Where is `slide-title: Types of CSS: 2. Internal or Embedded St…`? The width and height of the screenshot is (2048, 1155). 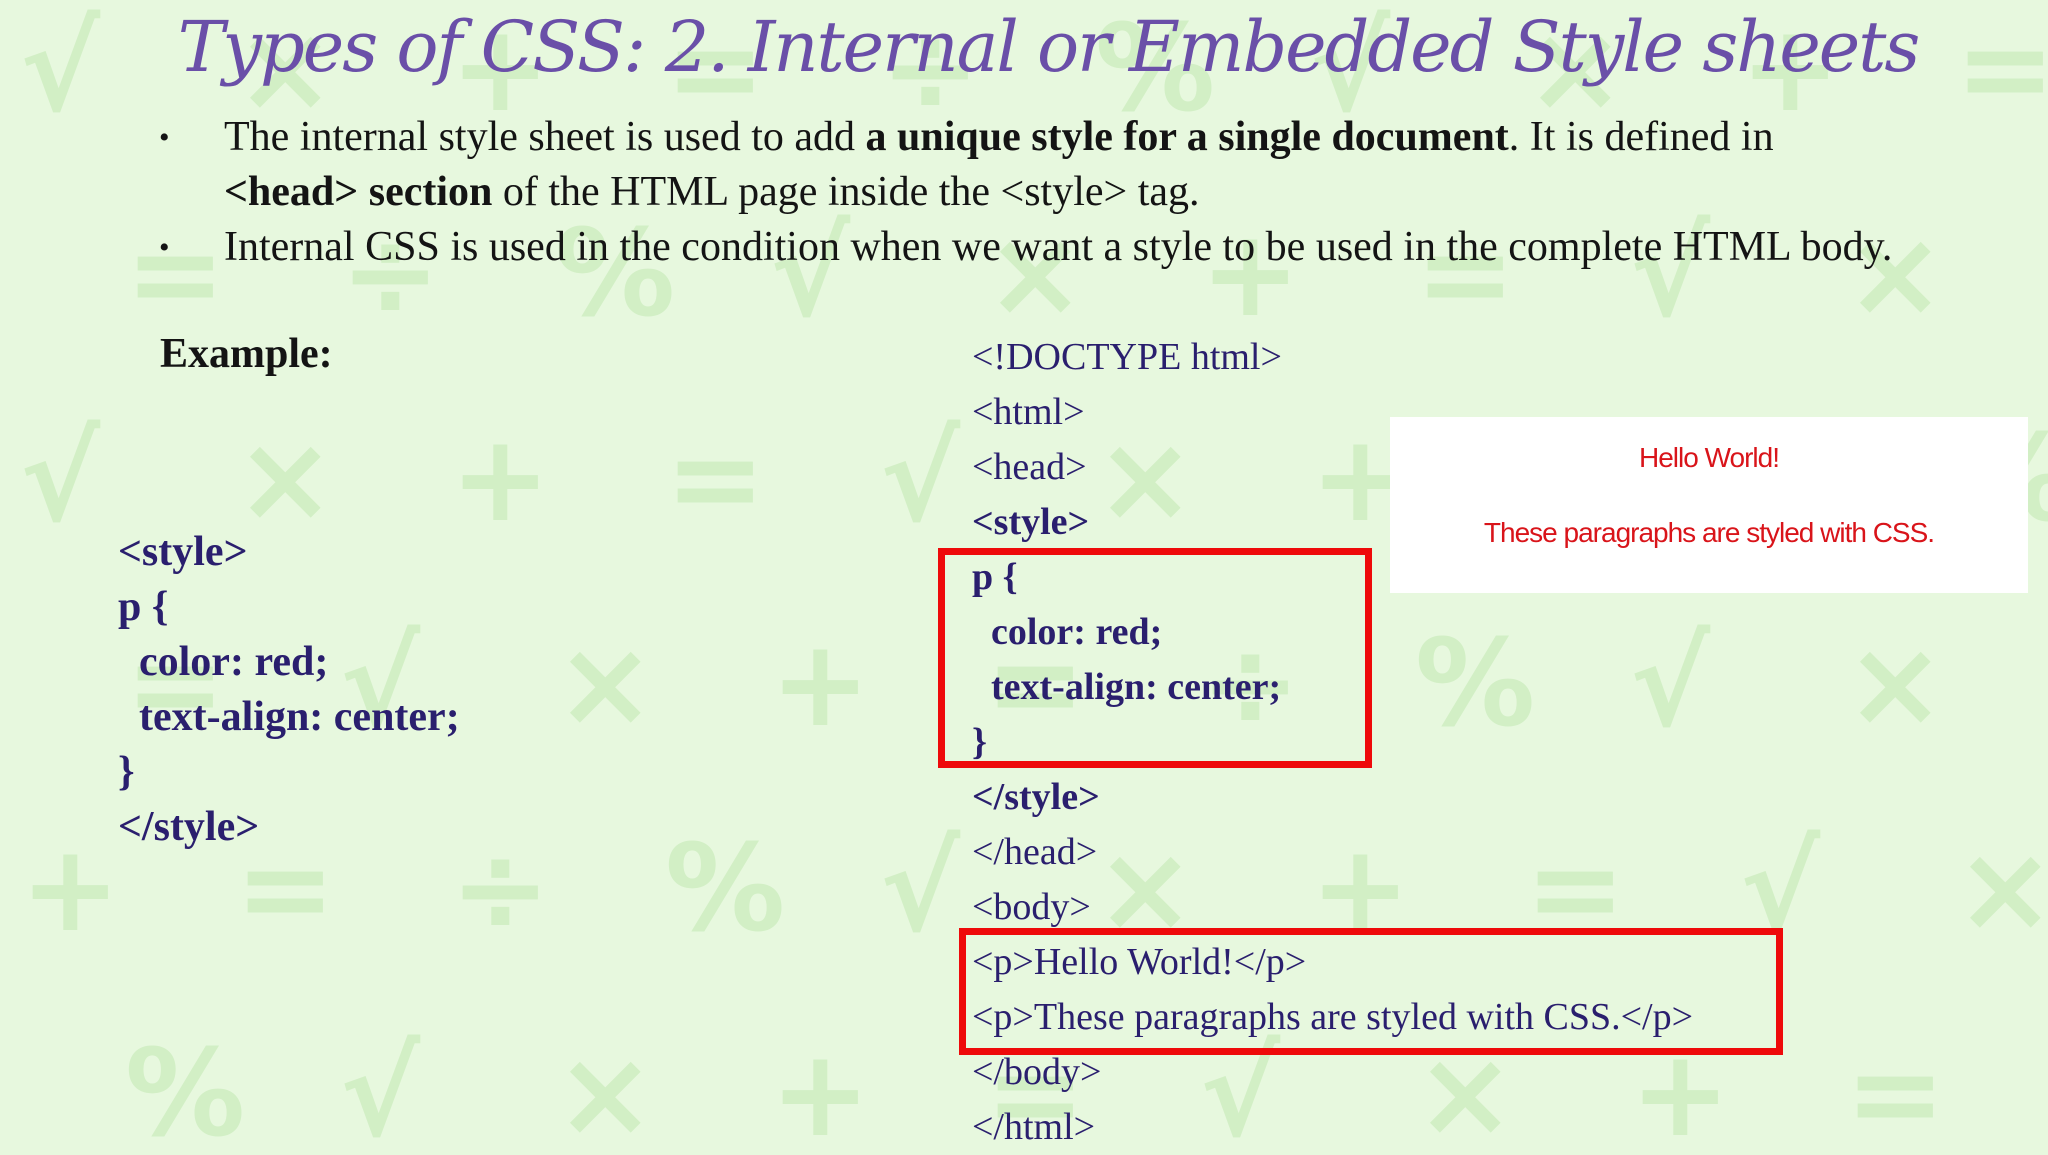
slide-title: Types of CSS: 2. Internal or Embedded St… is located at coordinates (1049, 47).